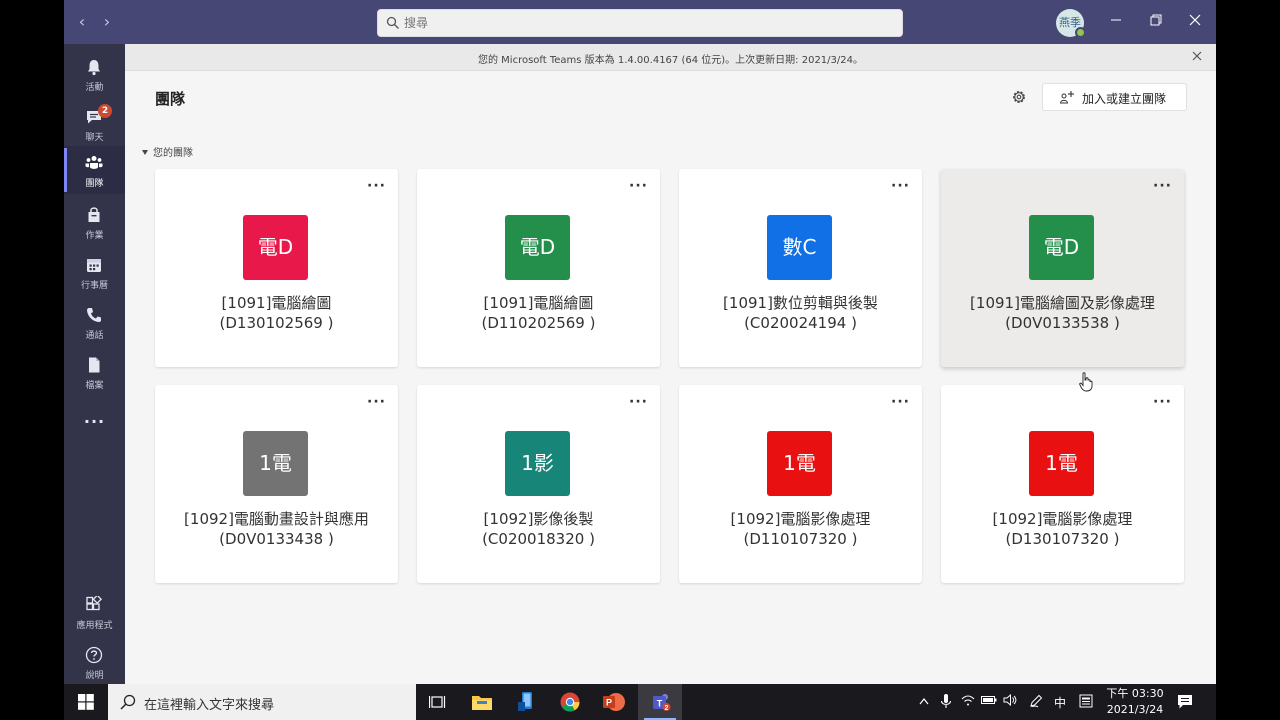  I want to click on phone-link-icon, so click(525, 701).